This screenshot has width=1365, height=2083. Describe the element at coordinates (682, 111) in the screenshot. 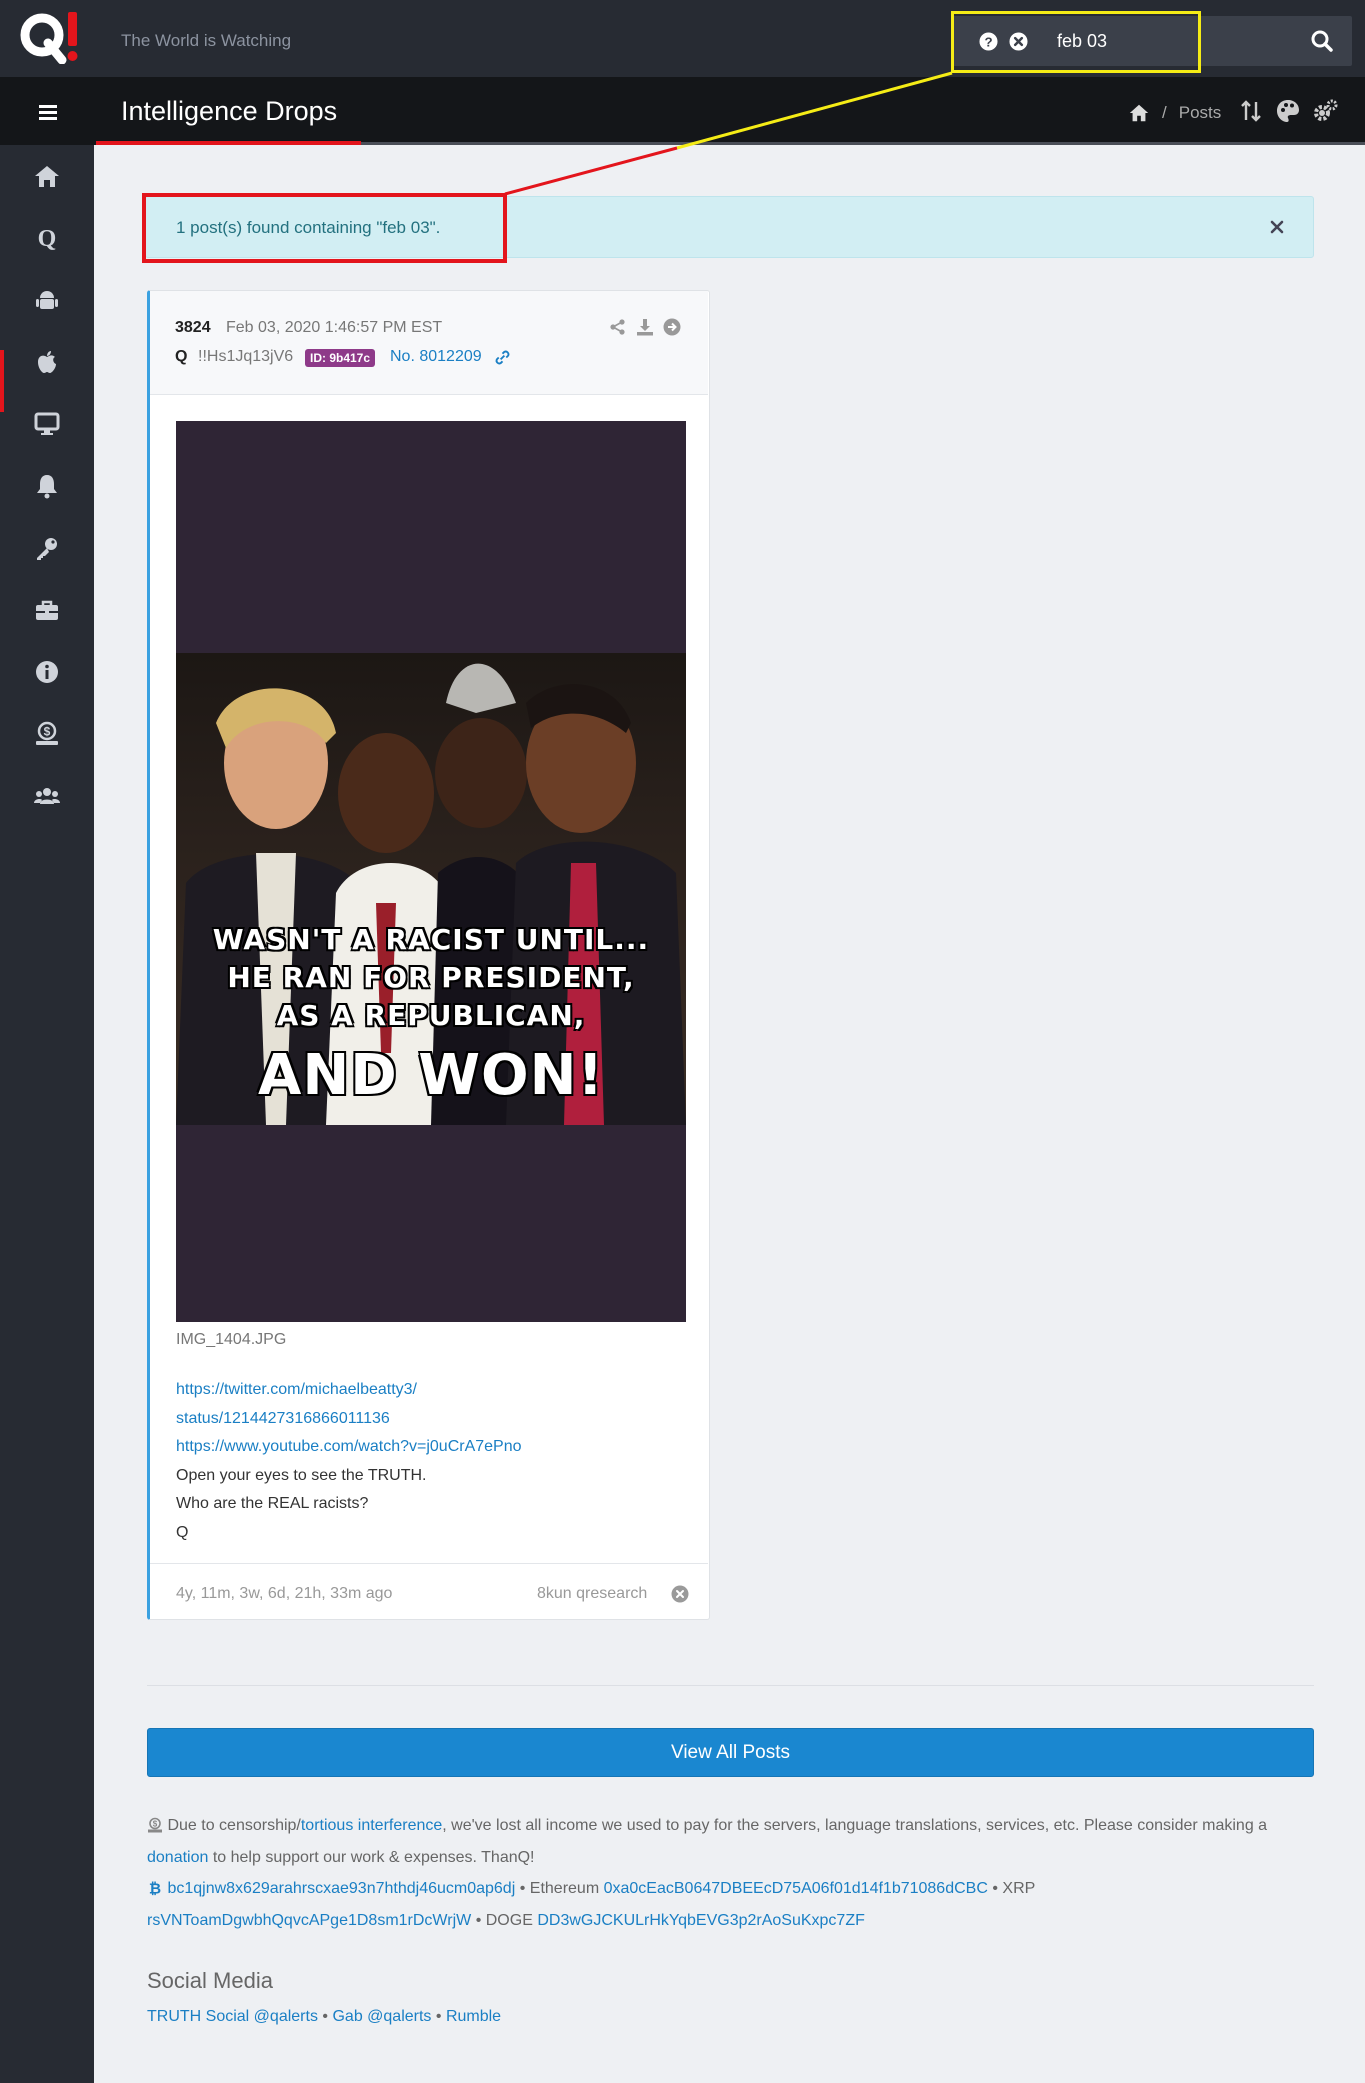

I see `page-header-bar: Intelligence Drops / Posts` at that location.